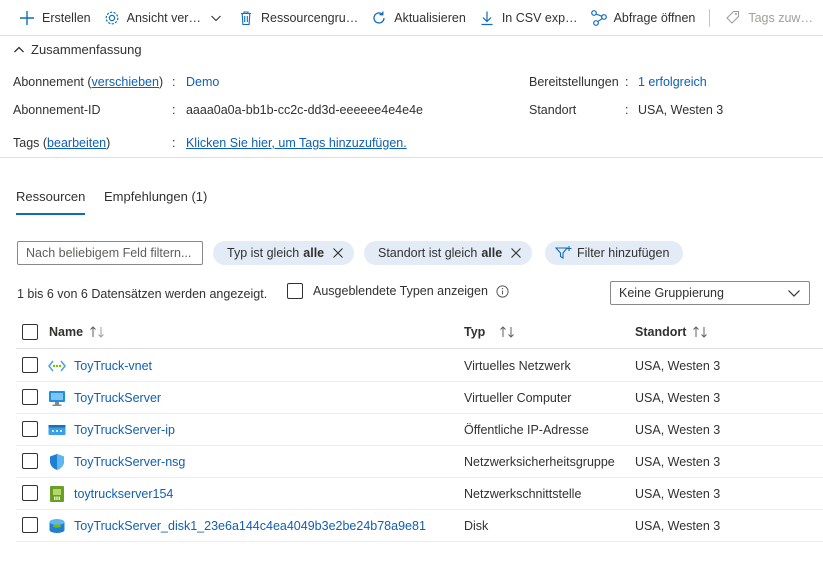 This screenshot has height=561, width=823. What do you see at coordinates (419, 333) in the screenshot?
I see `table-header: Name Typ Standort` at bounding box center [419, 333].